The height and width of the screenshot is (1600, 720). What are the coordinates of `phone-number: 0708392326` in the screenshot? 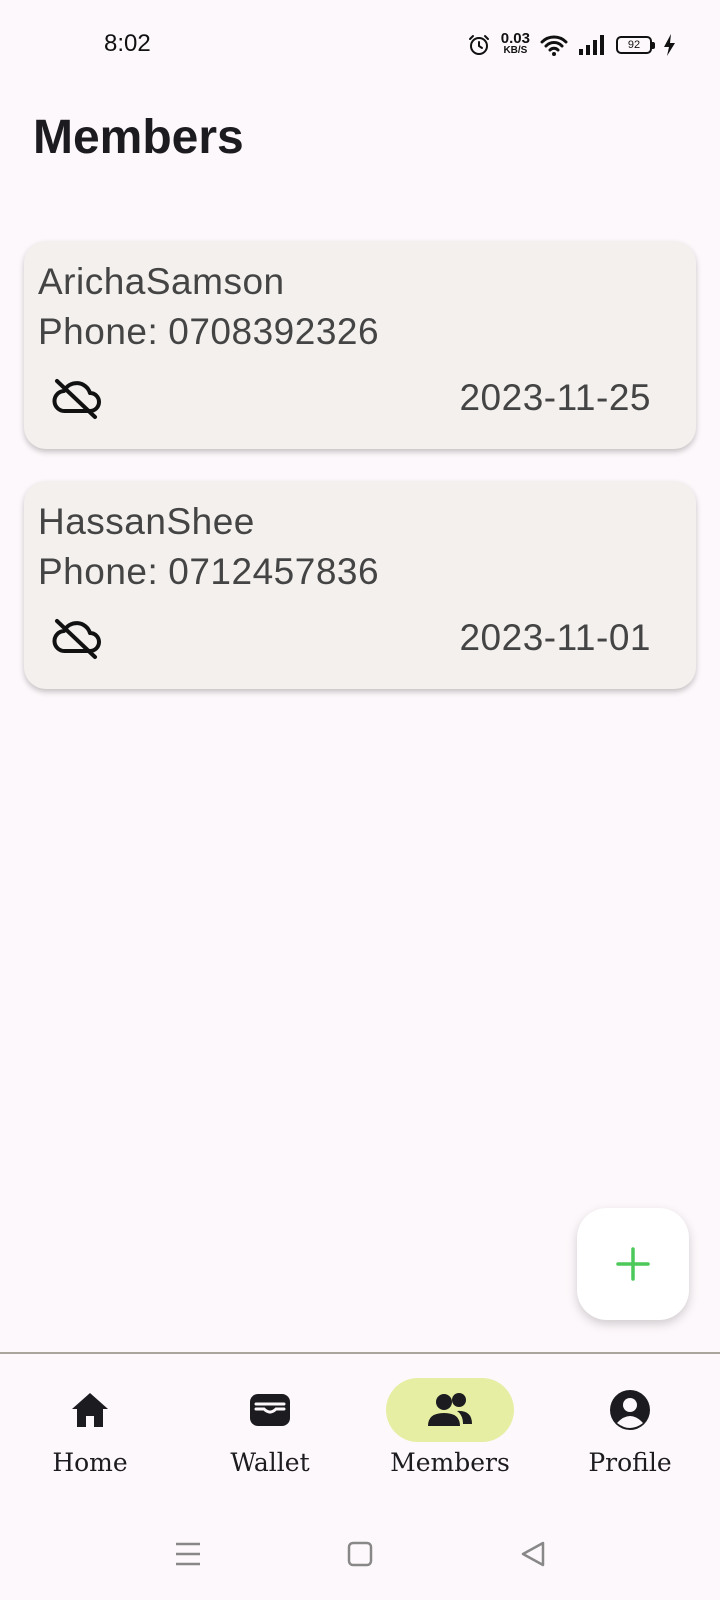 It's located at (274, 331).